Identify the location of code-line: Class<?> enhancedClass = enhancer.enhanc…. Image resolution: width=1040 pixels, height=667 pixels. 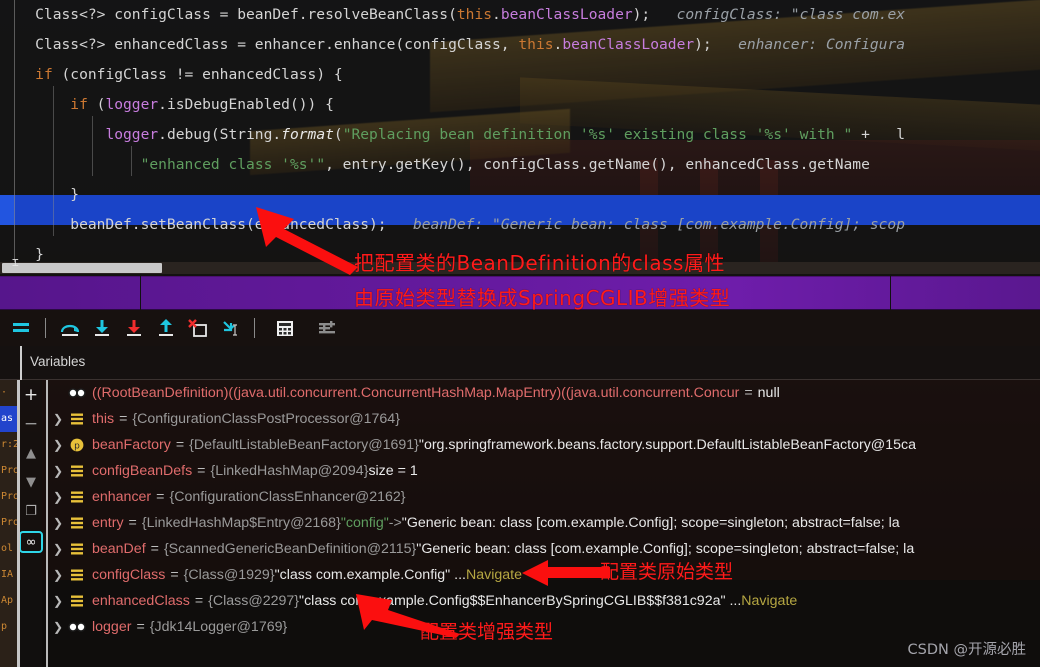
(520, 45).